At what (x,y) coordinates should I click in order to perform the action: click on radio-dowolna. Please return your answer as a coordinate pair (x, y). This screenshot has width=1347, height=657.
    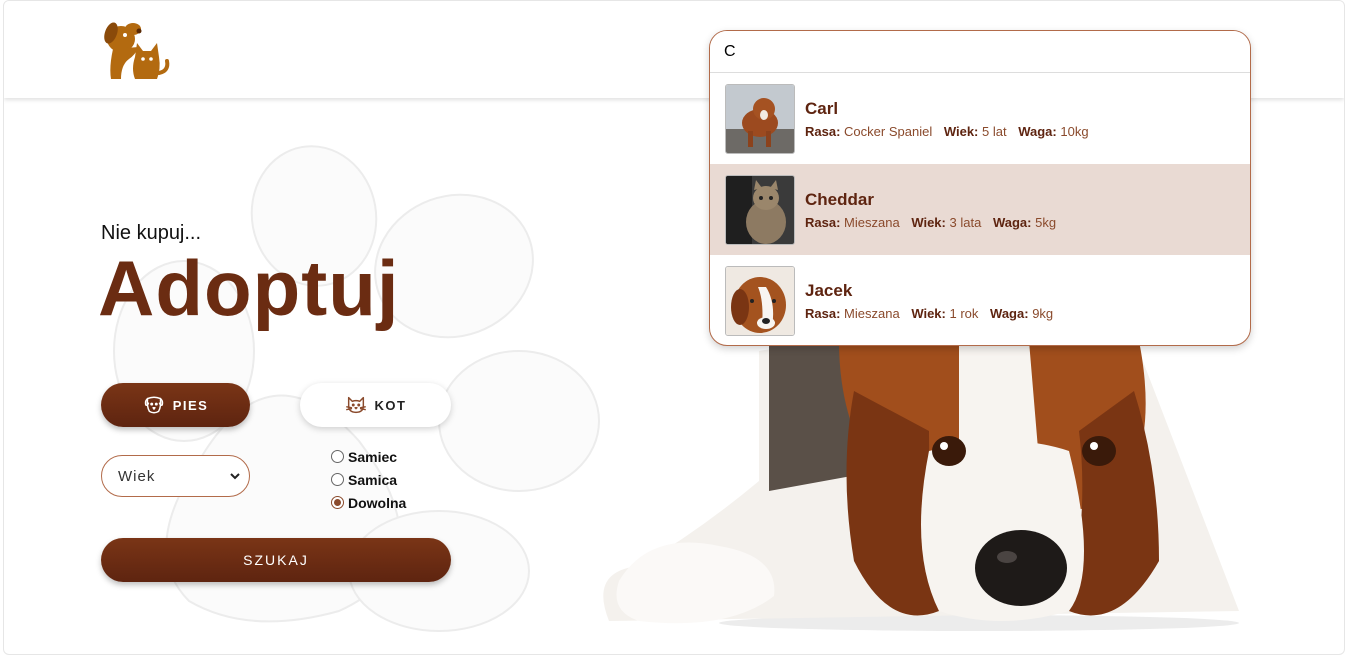
    Looking at the image, I should click on (337, 502).